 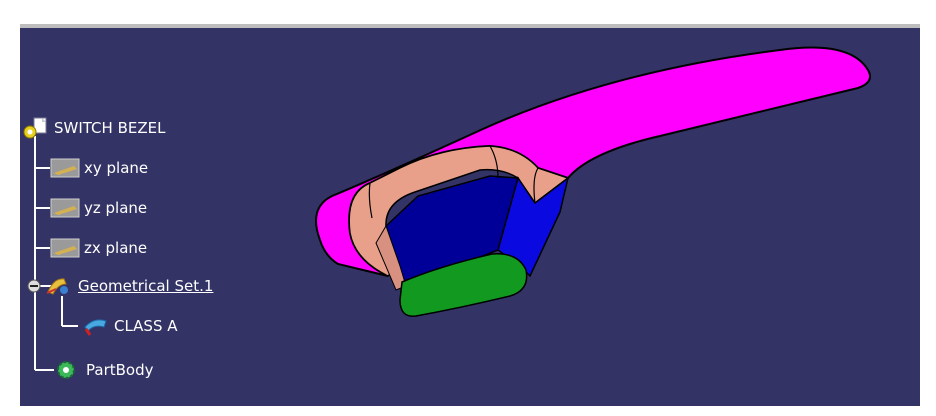 I want to click on minus-node-icon, so click(x=34, y=286).